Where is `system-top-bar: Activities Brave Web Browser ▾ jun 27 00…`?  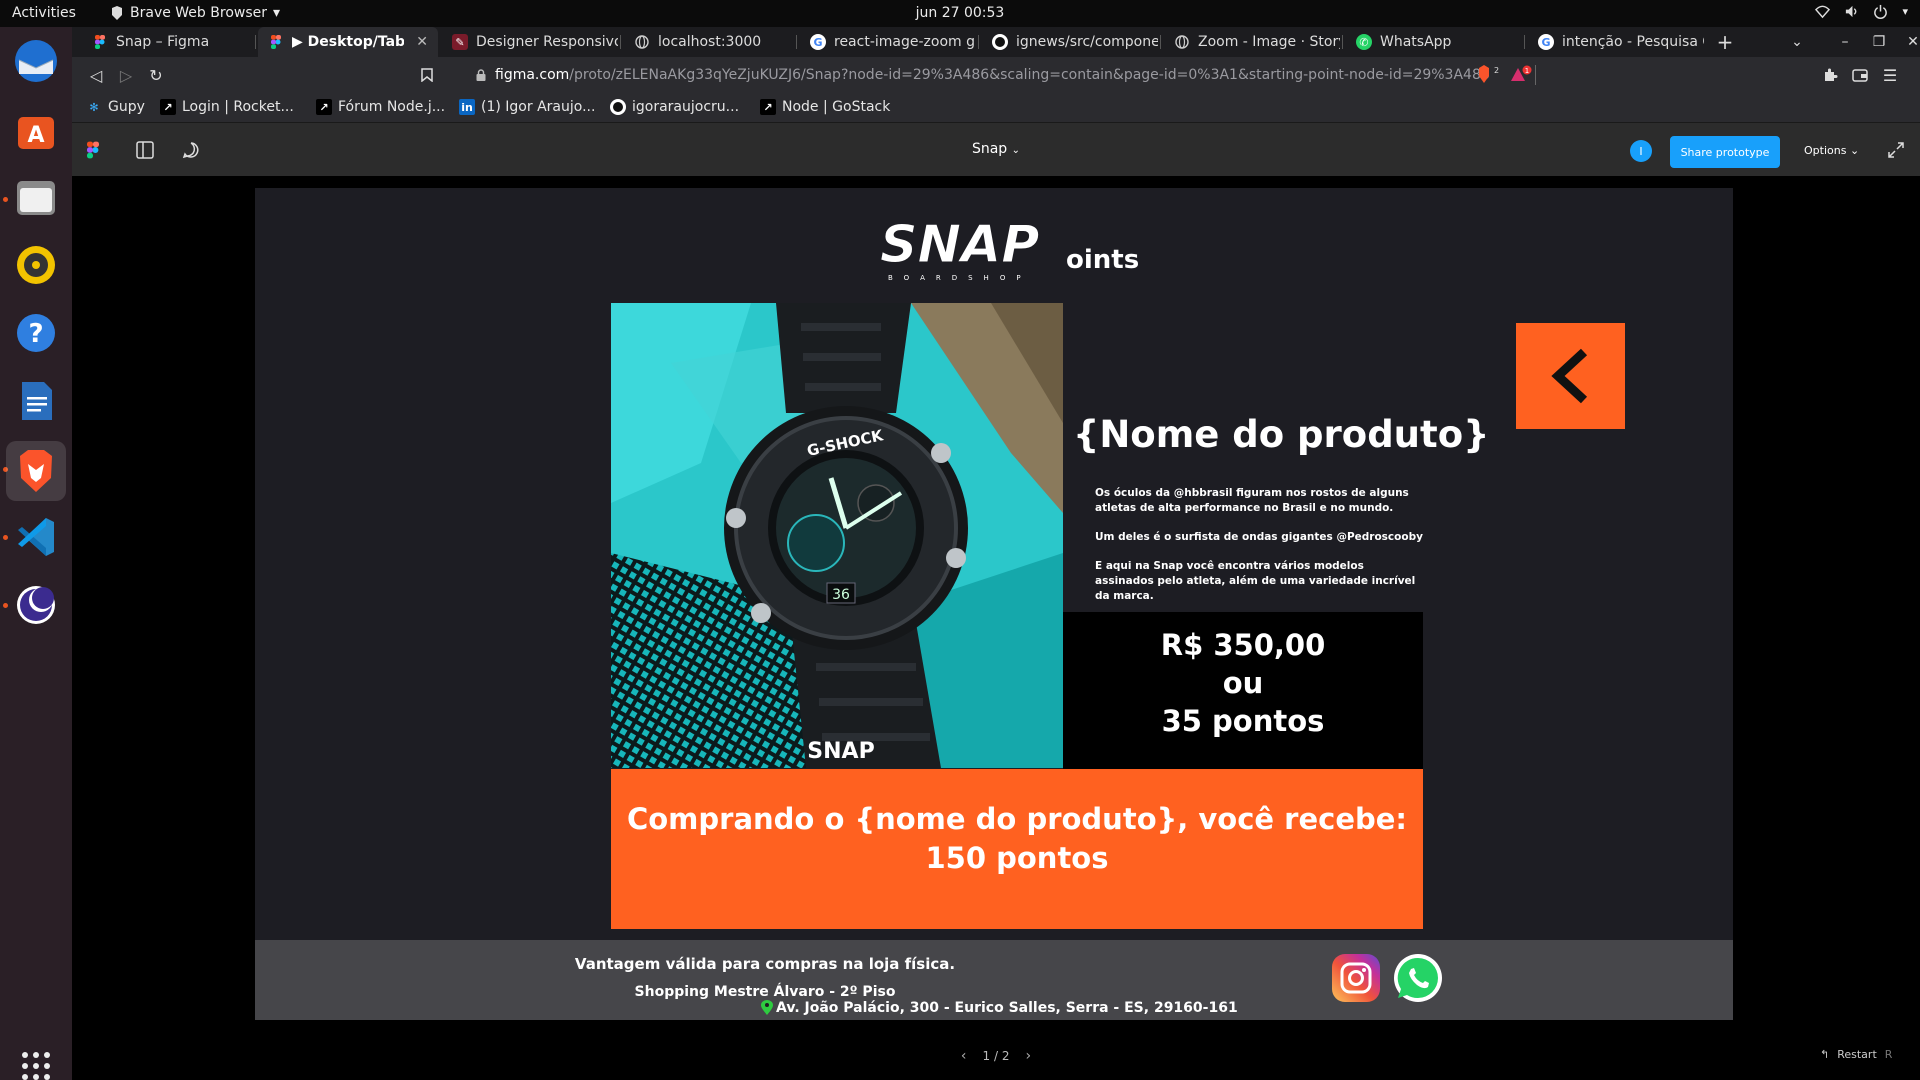 system-top-bar: Activities Brave Web Browser ▾ jun 27 00… is located at coordinates (960, 13).